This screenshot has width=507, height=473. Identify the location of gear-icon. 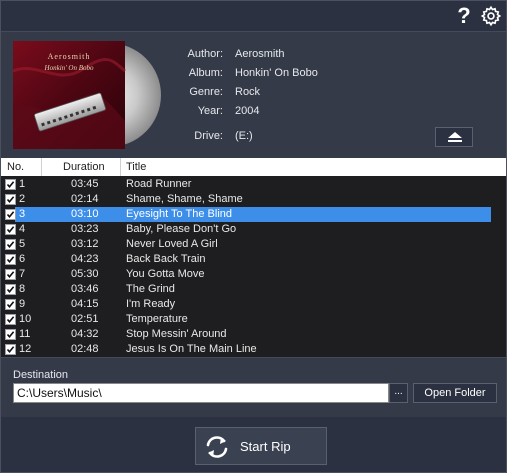
(491, 16).